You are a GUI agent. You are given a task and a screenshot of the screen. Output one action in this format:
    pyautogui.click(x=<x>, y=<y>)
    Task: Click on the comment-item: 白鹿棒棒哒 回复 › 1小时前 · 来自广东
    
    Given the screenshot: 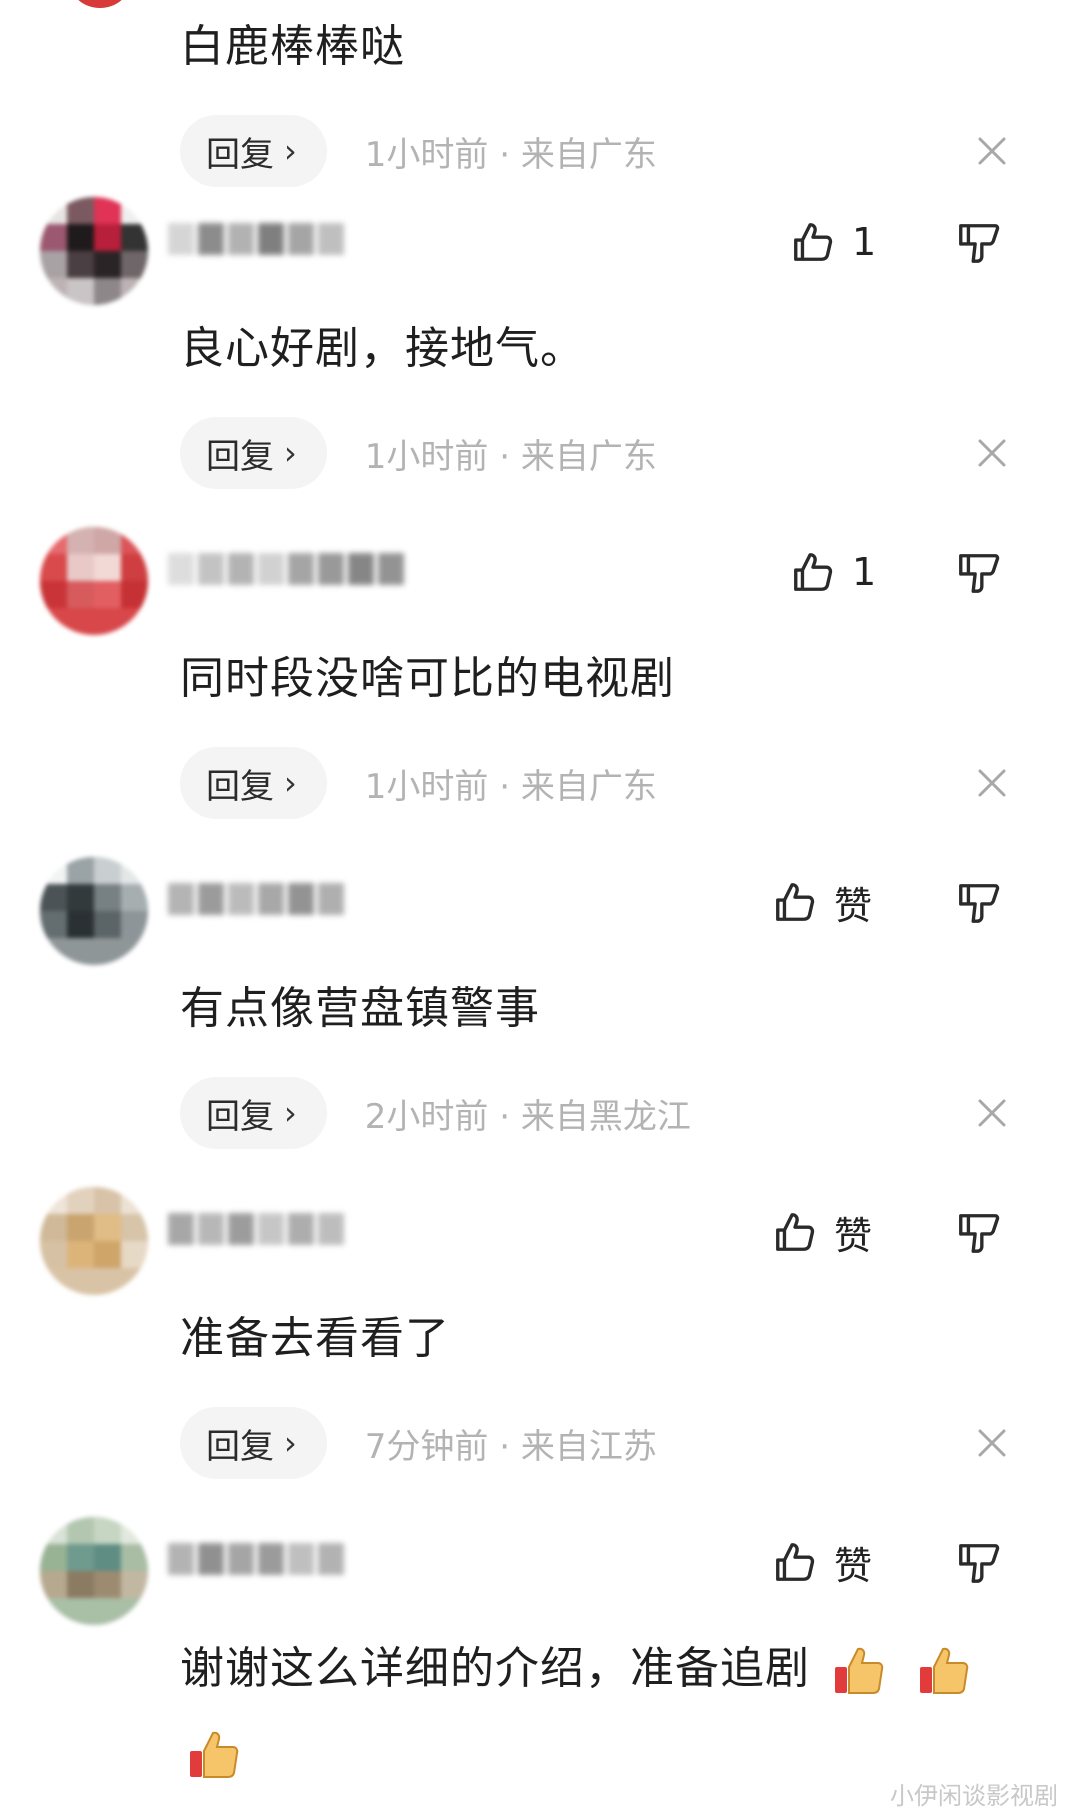 What is the action you would take?
    pyautogui.click(x=533, y=112)
    